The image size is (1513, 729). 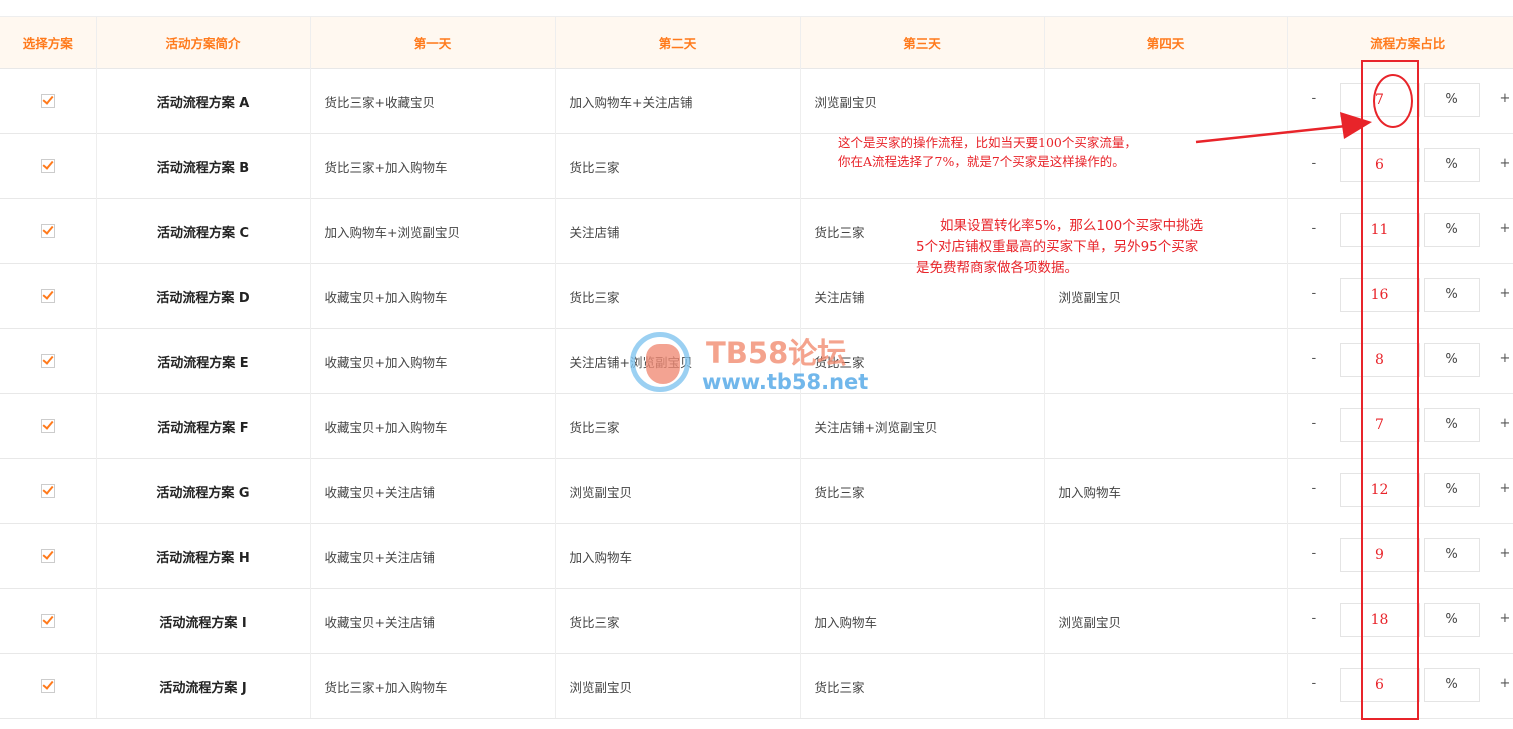 What do you see at coordinates (678, 686) in the screenshot?
I see `day2-cell: 浏览副宝贝` at bounding box center [678, 686].